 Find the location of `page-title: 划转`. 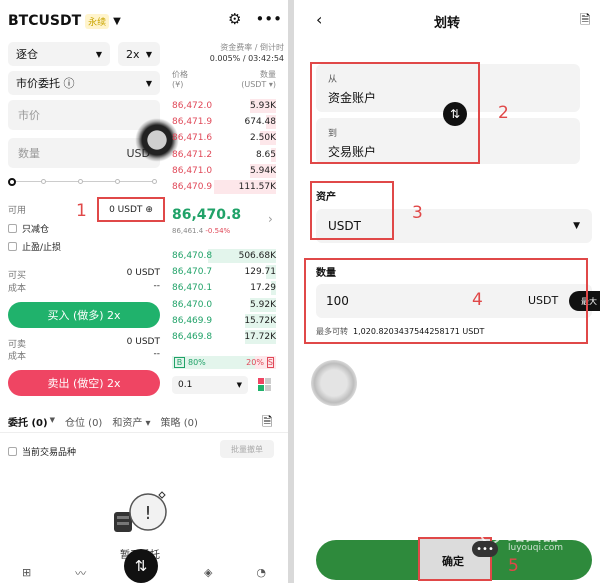

page-title: 划转 is located at coordinates (446, 23).